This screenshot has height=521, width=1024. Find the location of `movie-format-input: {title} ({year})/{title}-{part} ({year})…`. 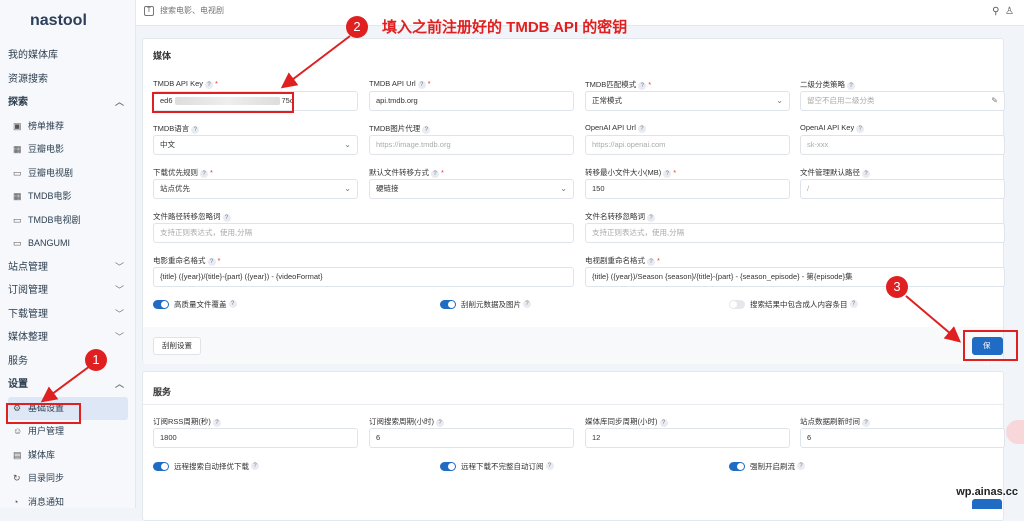

movie-format-input: {title} ({year})/{title}-{part} ({year})… is located at coordinates (363, 277).